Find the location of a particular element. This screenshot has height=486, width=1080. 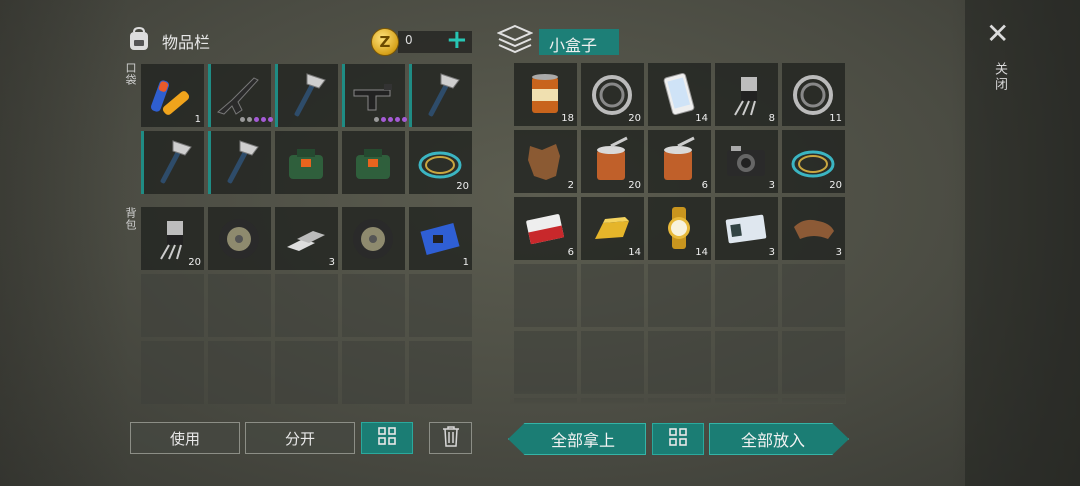

take-all-button: 全部拿上 is located at coordinates (577, 439).